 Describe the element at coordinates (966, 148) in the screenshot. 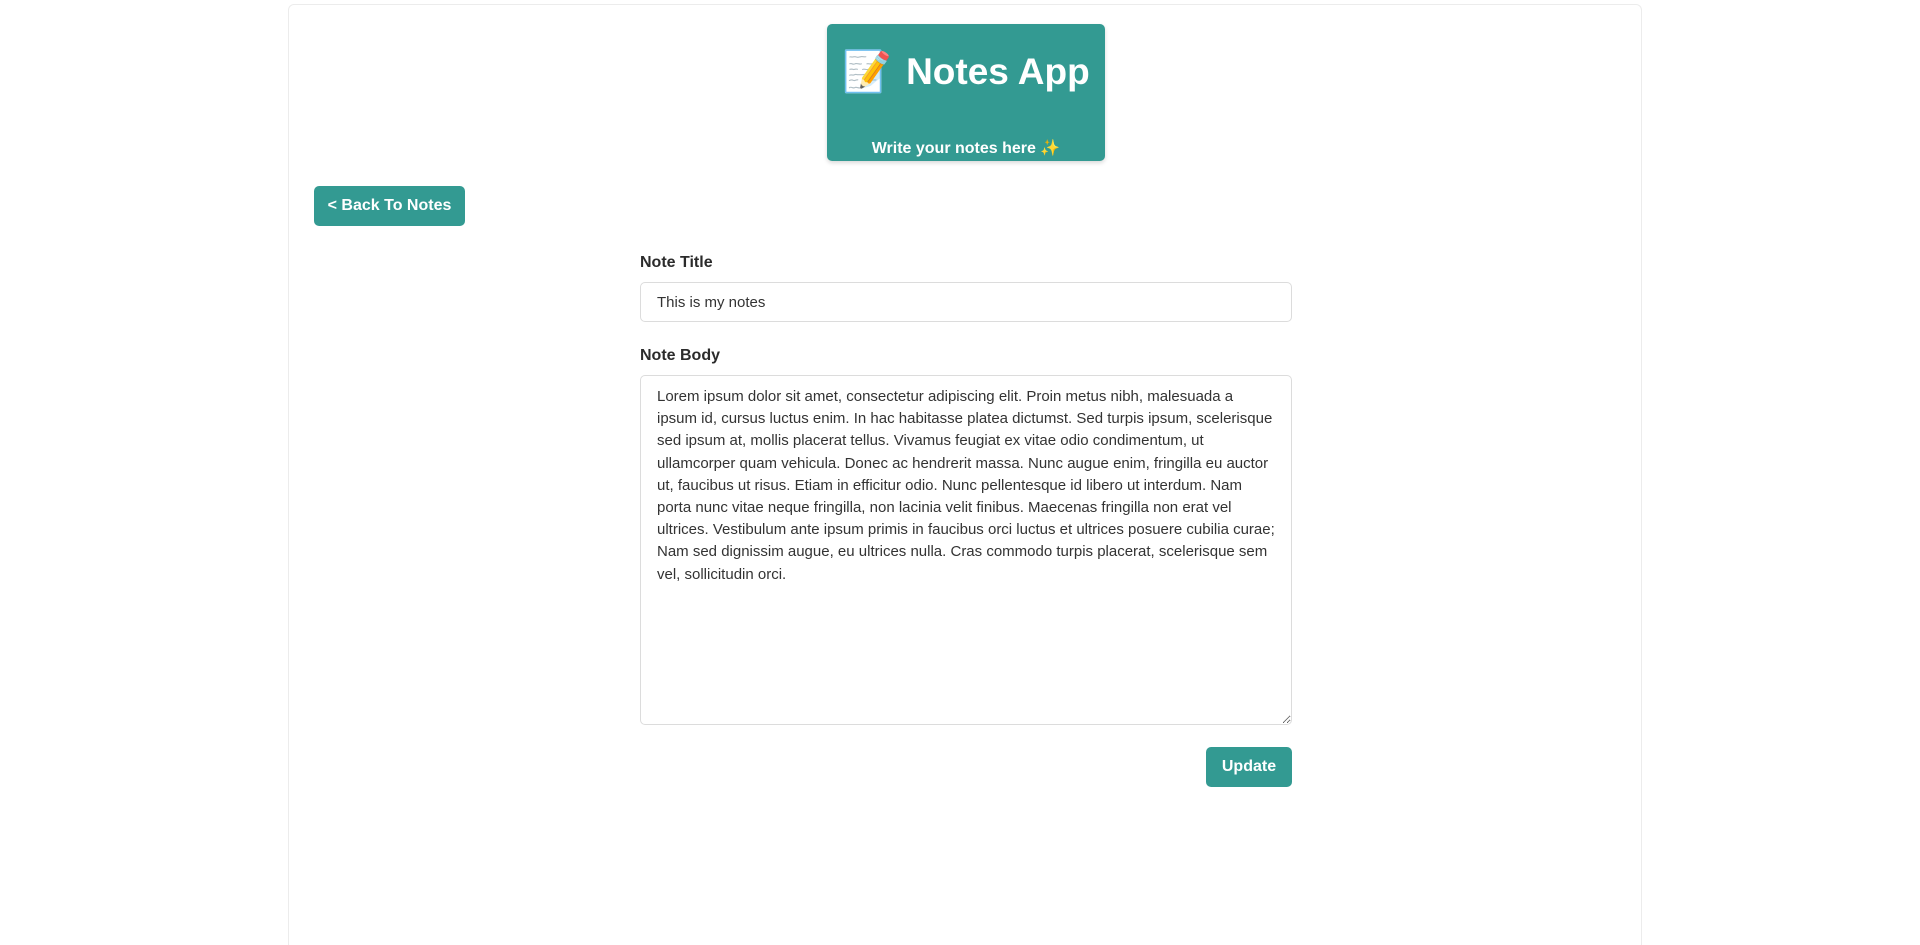

I see `app-subtitle: Write your notes here ✨` at that location.